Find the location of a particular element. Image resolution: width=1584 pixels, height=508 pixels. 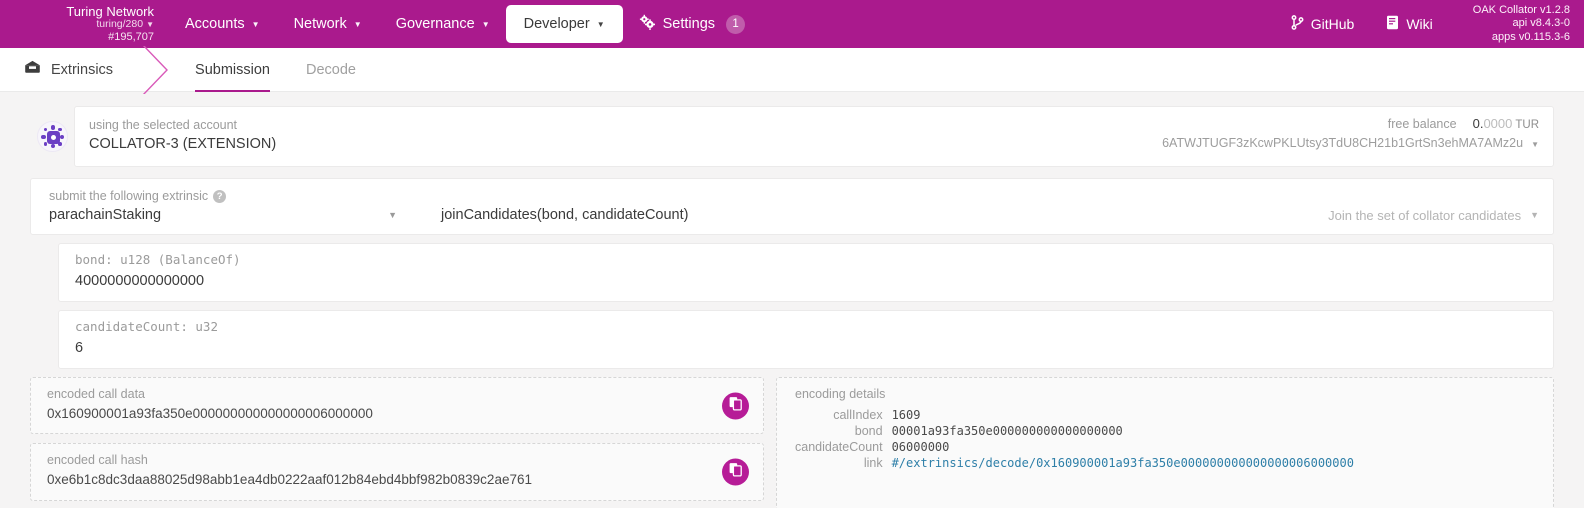

param-label: candidateCount: u32 is located at coordinates (146, 327).